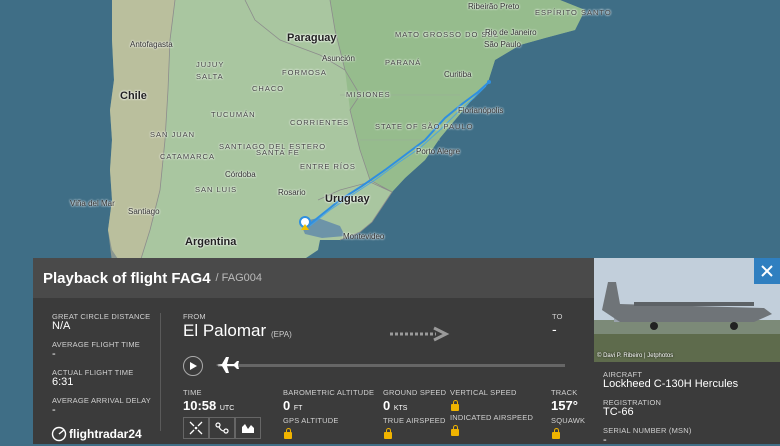 This screenshot has width=780, height=446. Describe the element at coordinates (573, 12) in the screenshot. I see `map-label-state: ESPÍRITO SANTO` at that location.